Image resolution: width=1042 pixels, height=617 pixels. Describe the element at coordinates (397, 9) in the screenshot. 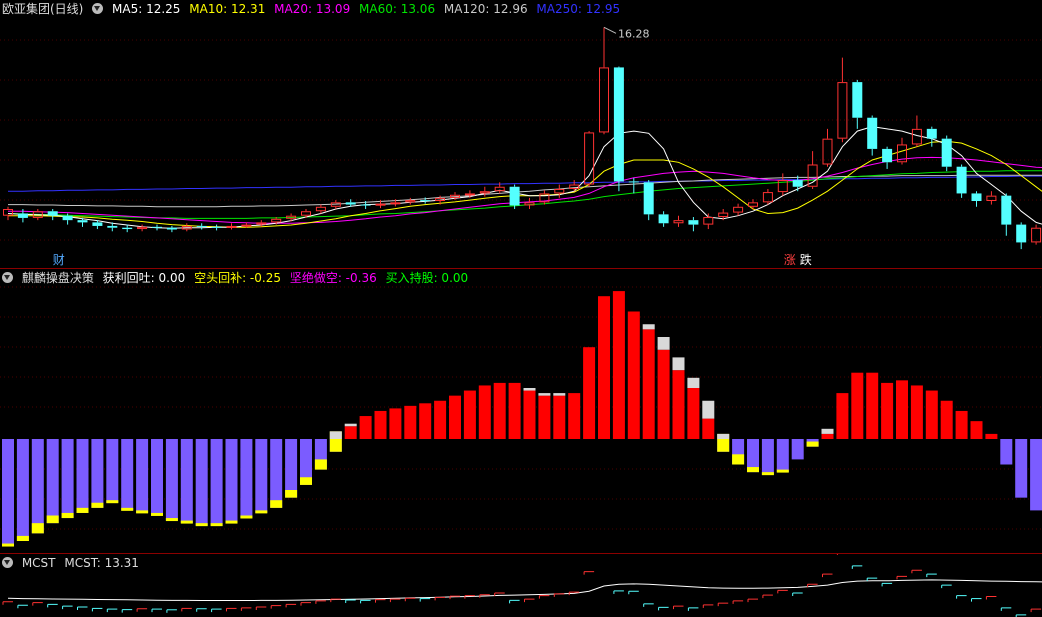

I see `ma60-label: MA60: 13.06` at that location.